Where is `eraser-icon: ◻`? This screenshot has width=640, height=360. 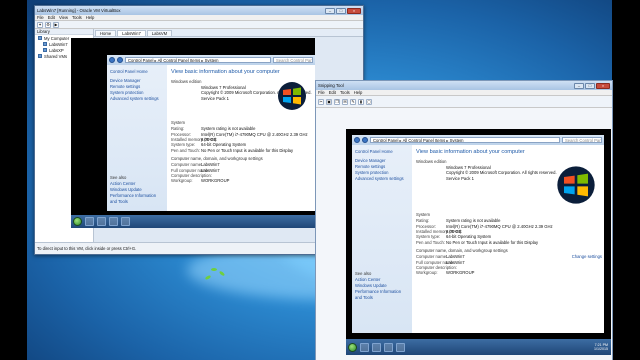 eraser-icon: ◻ is located at coordinates (369, 101).